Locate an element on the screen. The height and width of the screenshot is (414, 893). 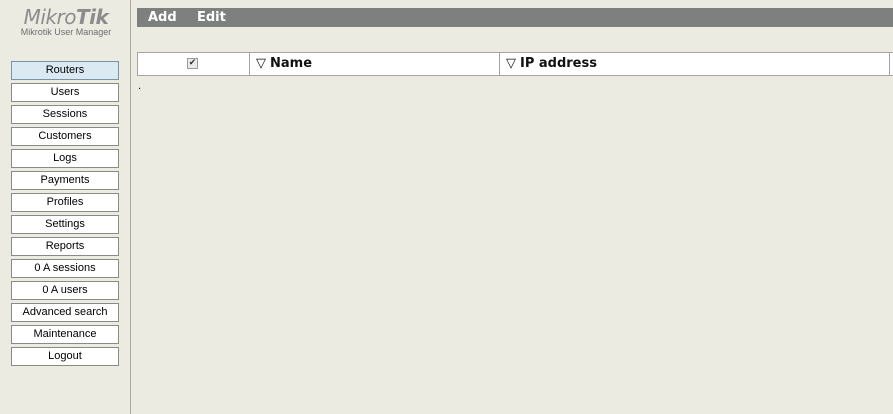
column-ip-label: IP address is located at coordinates (558, 63).